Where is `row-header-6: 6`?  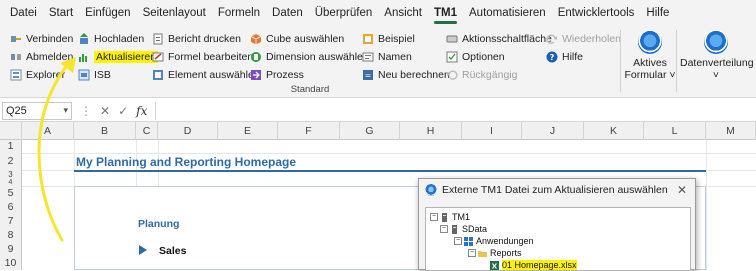
row-header-6: 6 is located at coordinates (11, 207).